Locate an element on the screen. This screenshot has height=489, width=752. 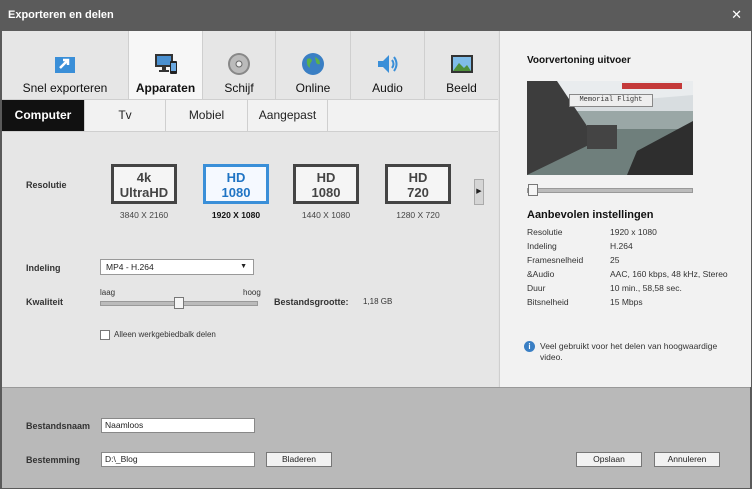
resolution-label: Resolutie is located at coordinates (46, 185).